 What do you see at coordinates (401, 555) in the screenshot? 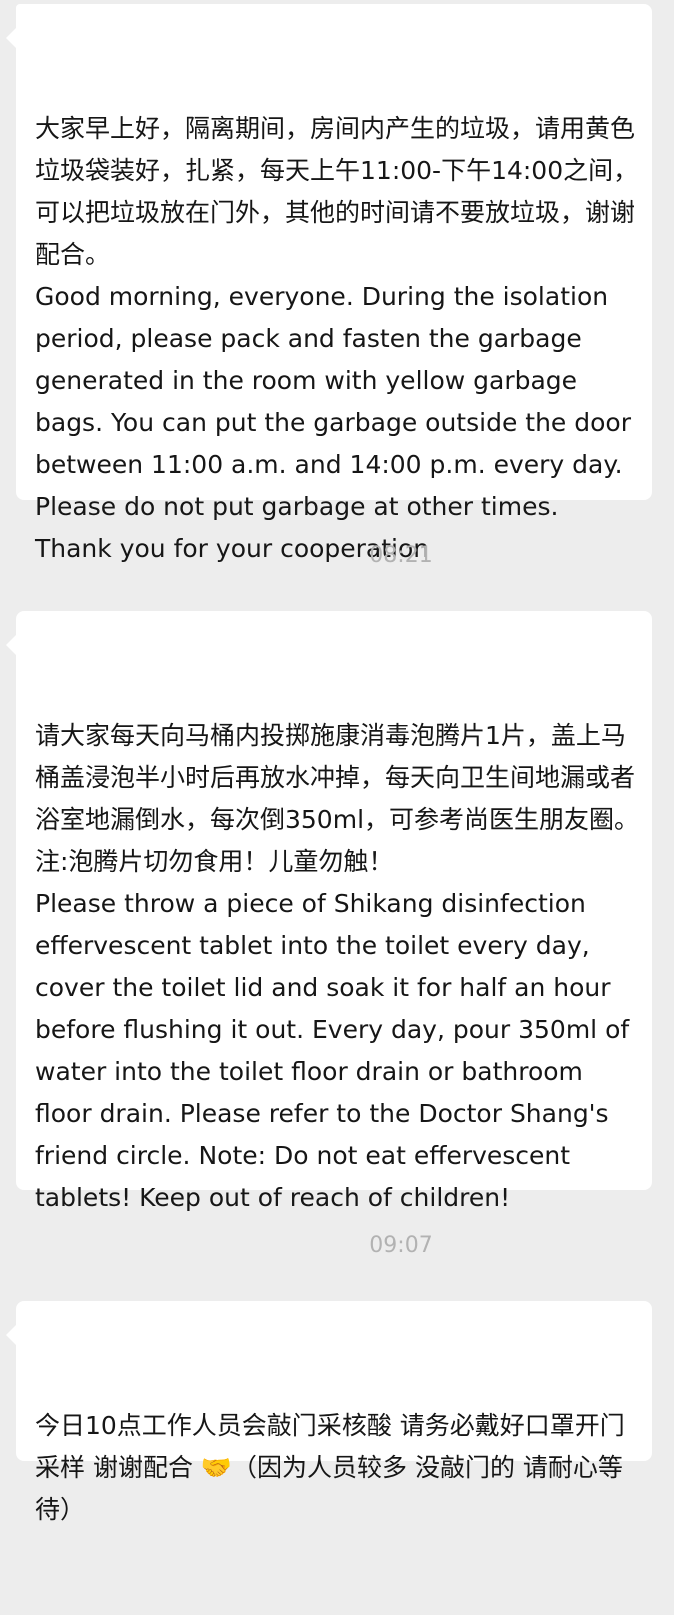
I see `message-timestamp: 08:21` at bounding box center [401, 555].